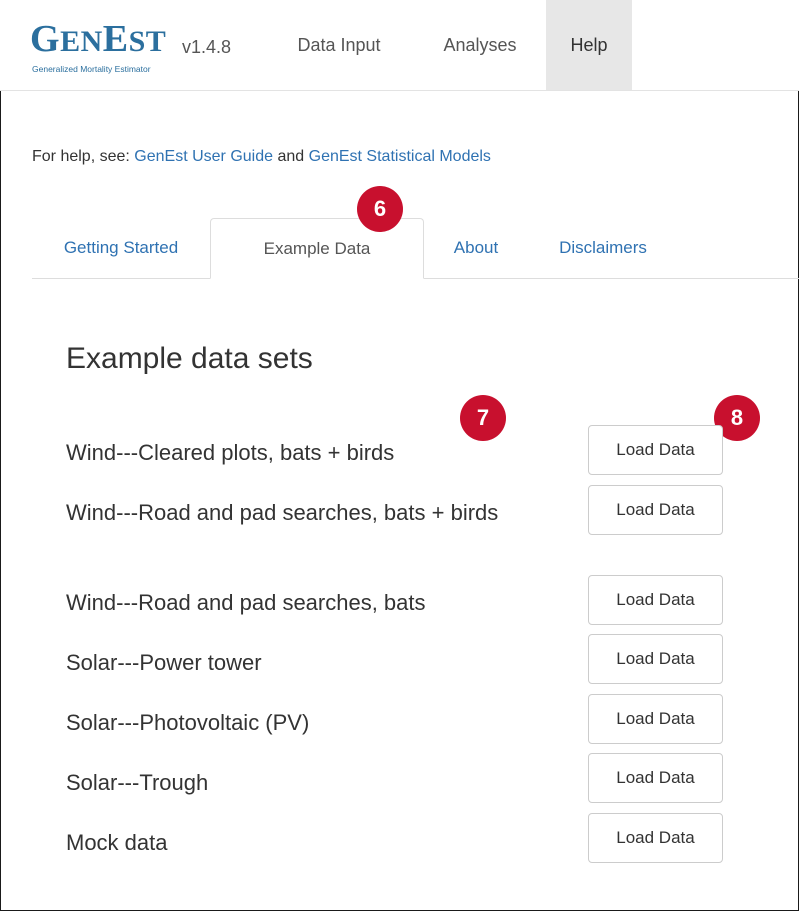 This screenshot has height=911, width=799. What do you see at coordinates (380, 209) in the screenshot?
I see `callout-badge-6: 6` at bounding box center [380, 209].